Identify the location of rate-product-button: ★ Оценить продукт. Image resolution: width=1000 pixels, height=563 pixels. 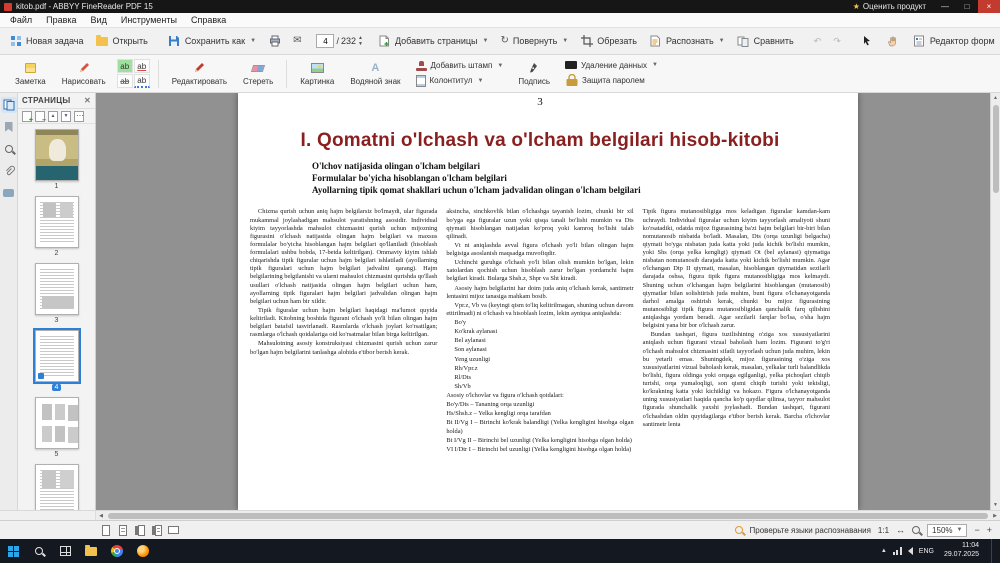
(889, 6).